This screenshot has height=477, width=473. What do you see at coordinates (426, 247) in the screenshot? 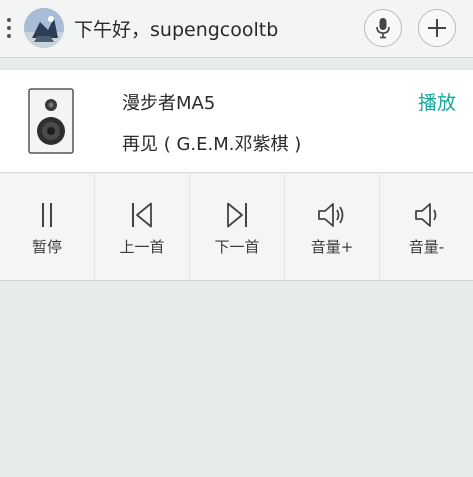
I see `volume-down-label: 音量-` at bounding box center [426, 247].